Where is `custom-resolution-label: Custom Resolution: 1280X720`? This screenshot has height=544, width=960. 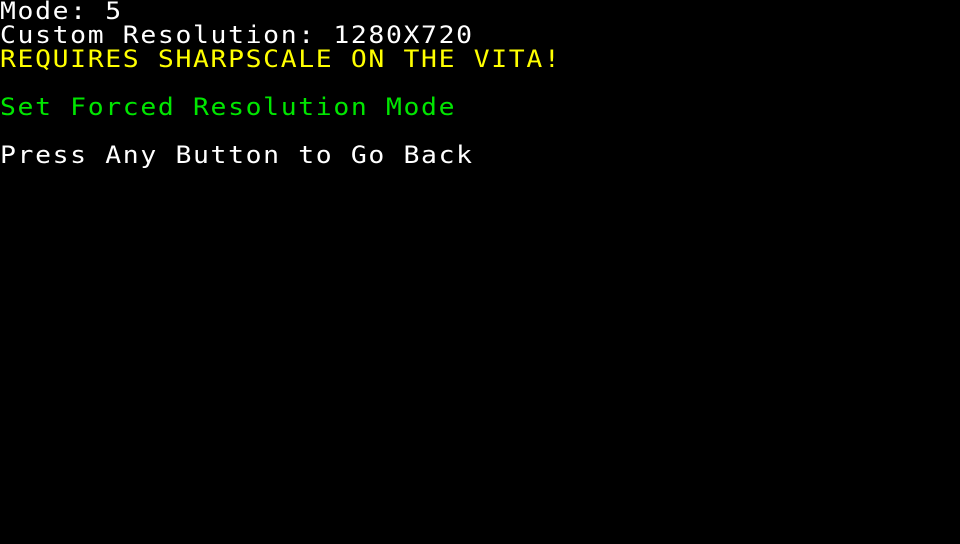
custom-resolution-label: Custom Resolution: 1280X720 is located at coordinates (237, 35).